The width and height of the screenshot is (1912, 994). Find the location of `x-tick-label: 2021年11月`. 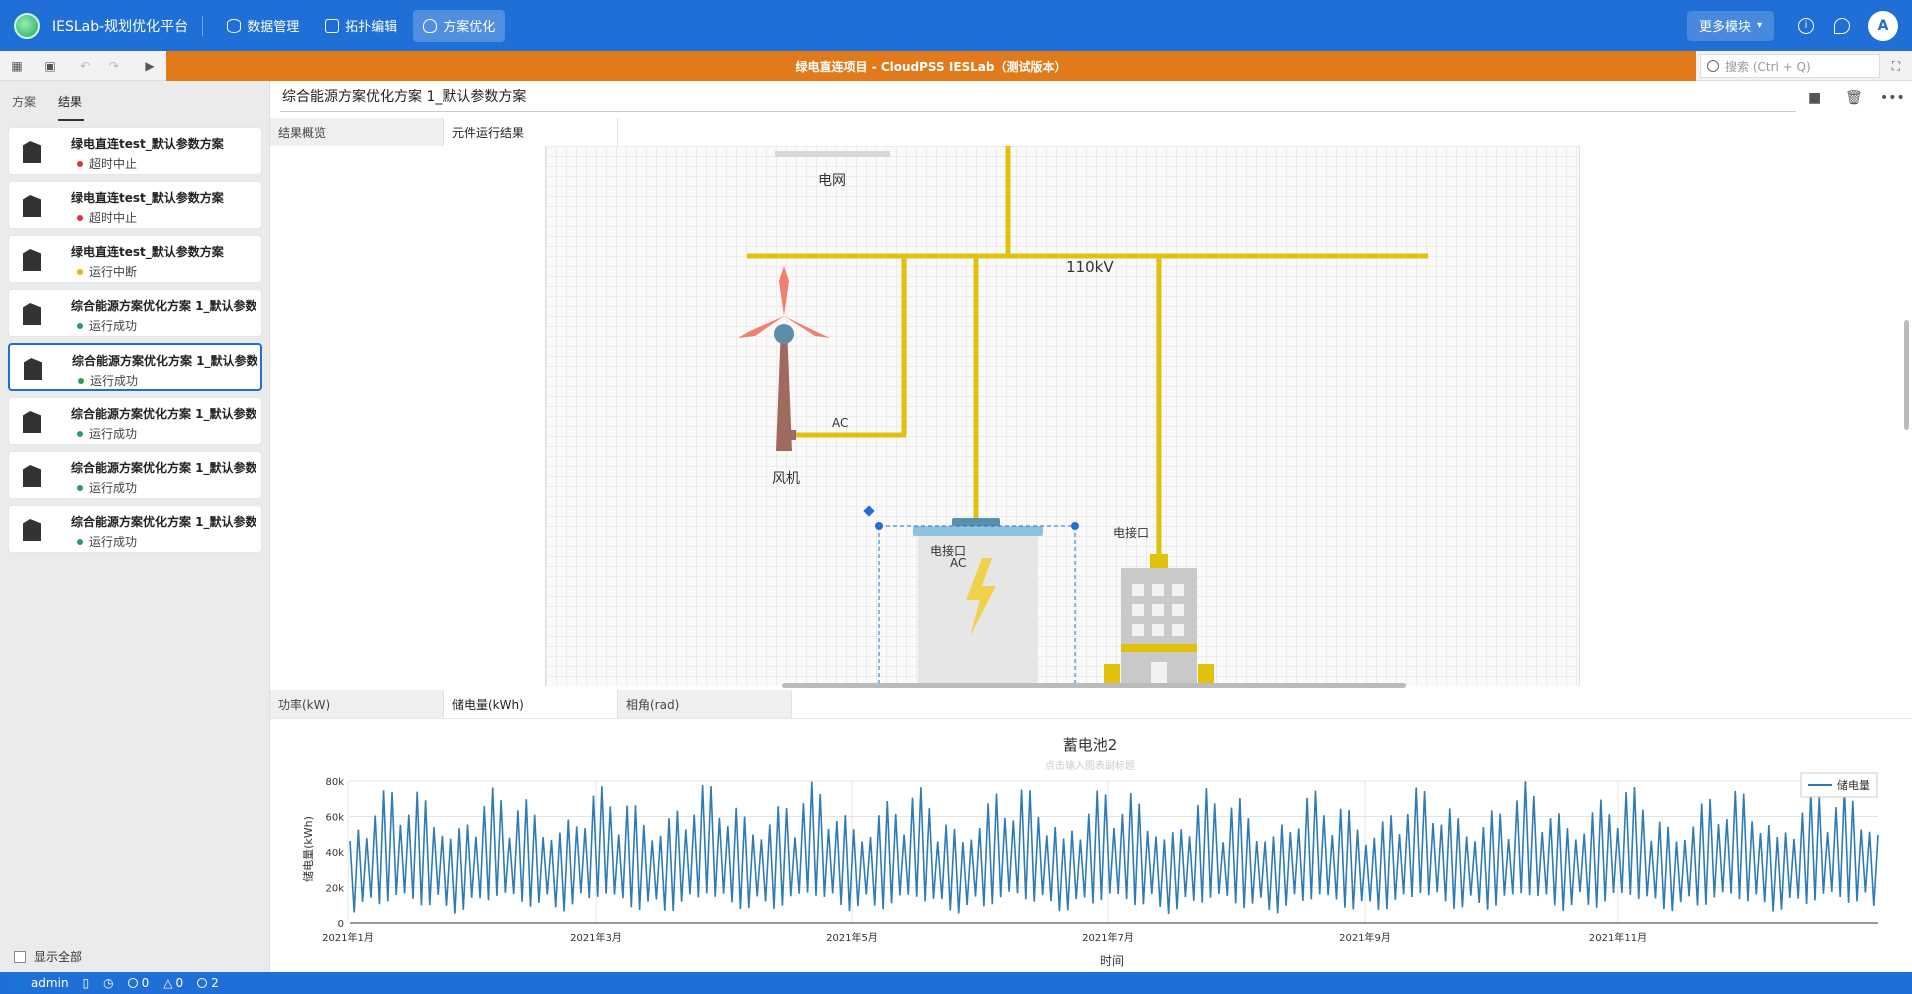

x-tick-label: 2021年11月 is located at coordinates (1618, 937).